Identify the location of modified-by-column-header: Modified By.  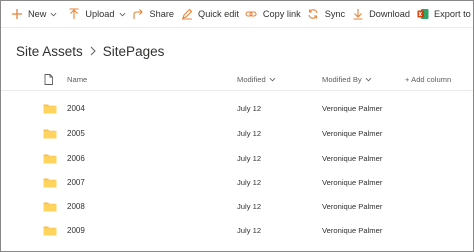
(347, 79).